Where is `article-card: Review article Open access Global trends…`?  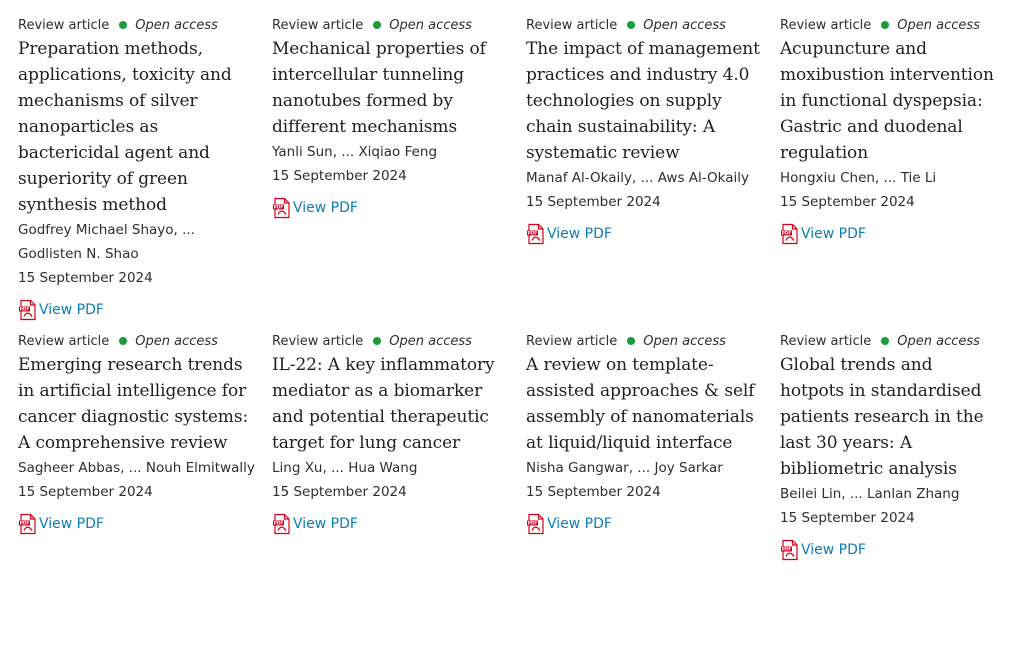
article-card: Review article Open access Global trends… is located at coordinates (894, 488).